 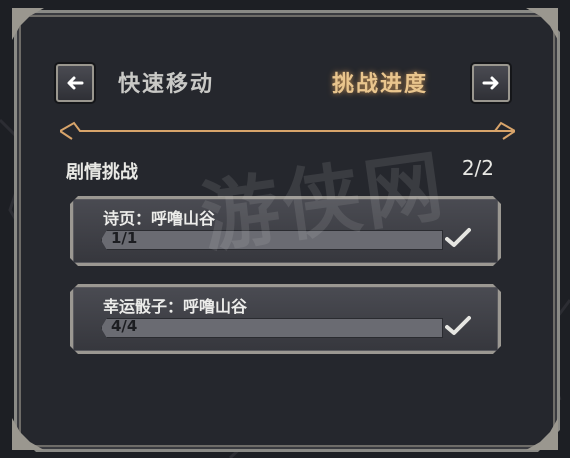 I want to click on section-count: 2/2, so click(x=477, y=168).